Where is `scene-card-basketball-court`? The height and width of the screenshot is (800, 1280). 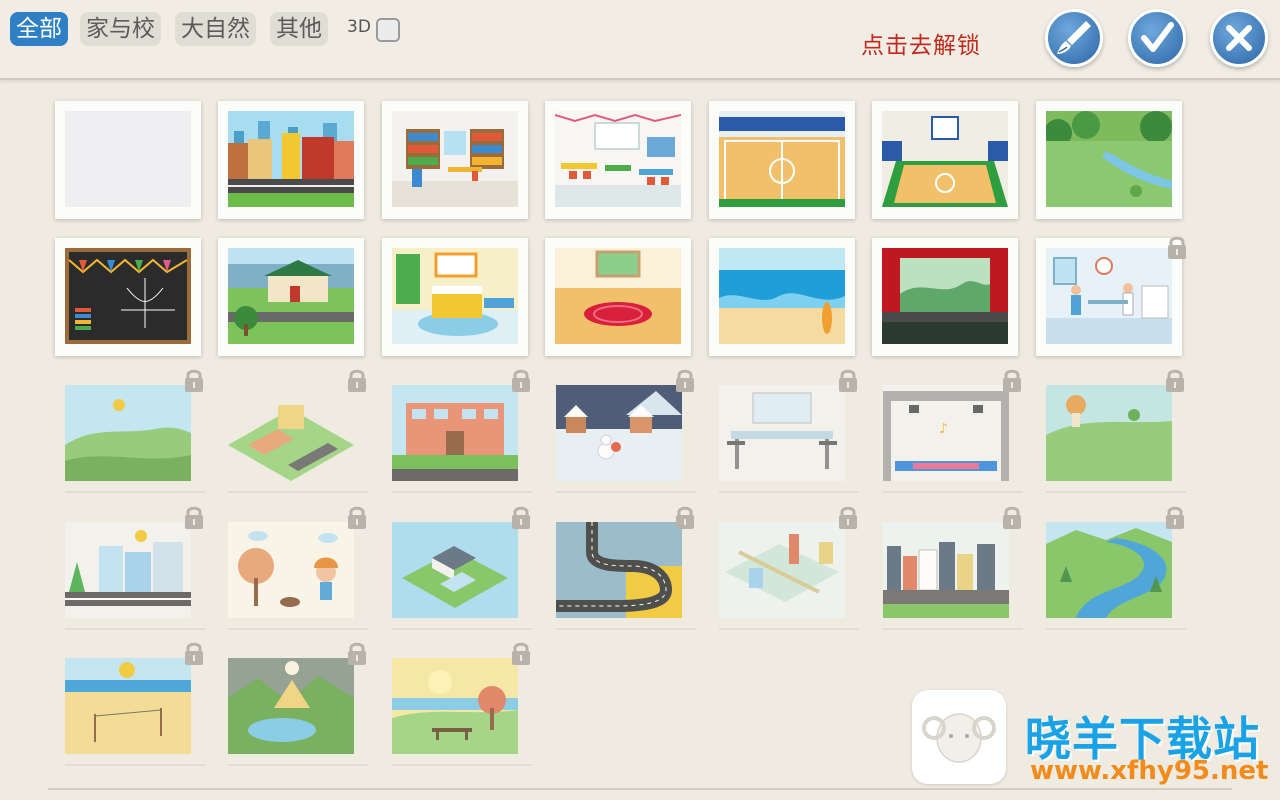
scene-card-basketball-court is located at coordinates (782, 160).